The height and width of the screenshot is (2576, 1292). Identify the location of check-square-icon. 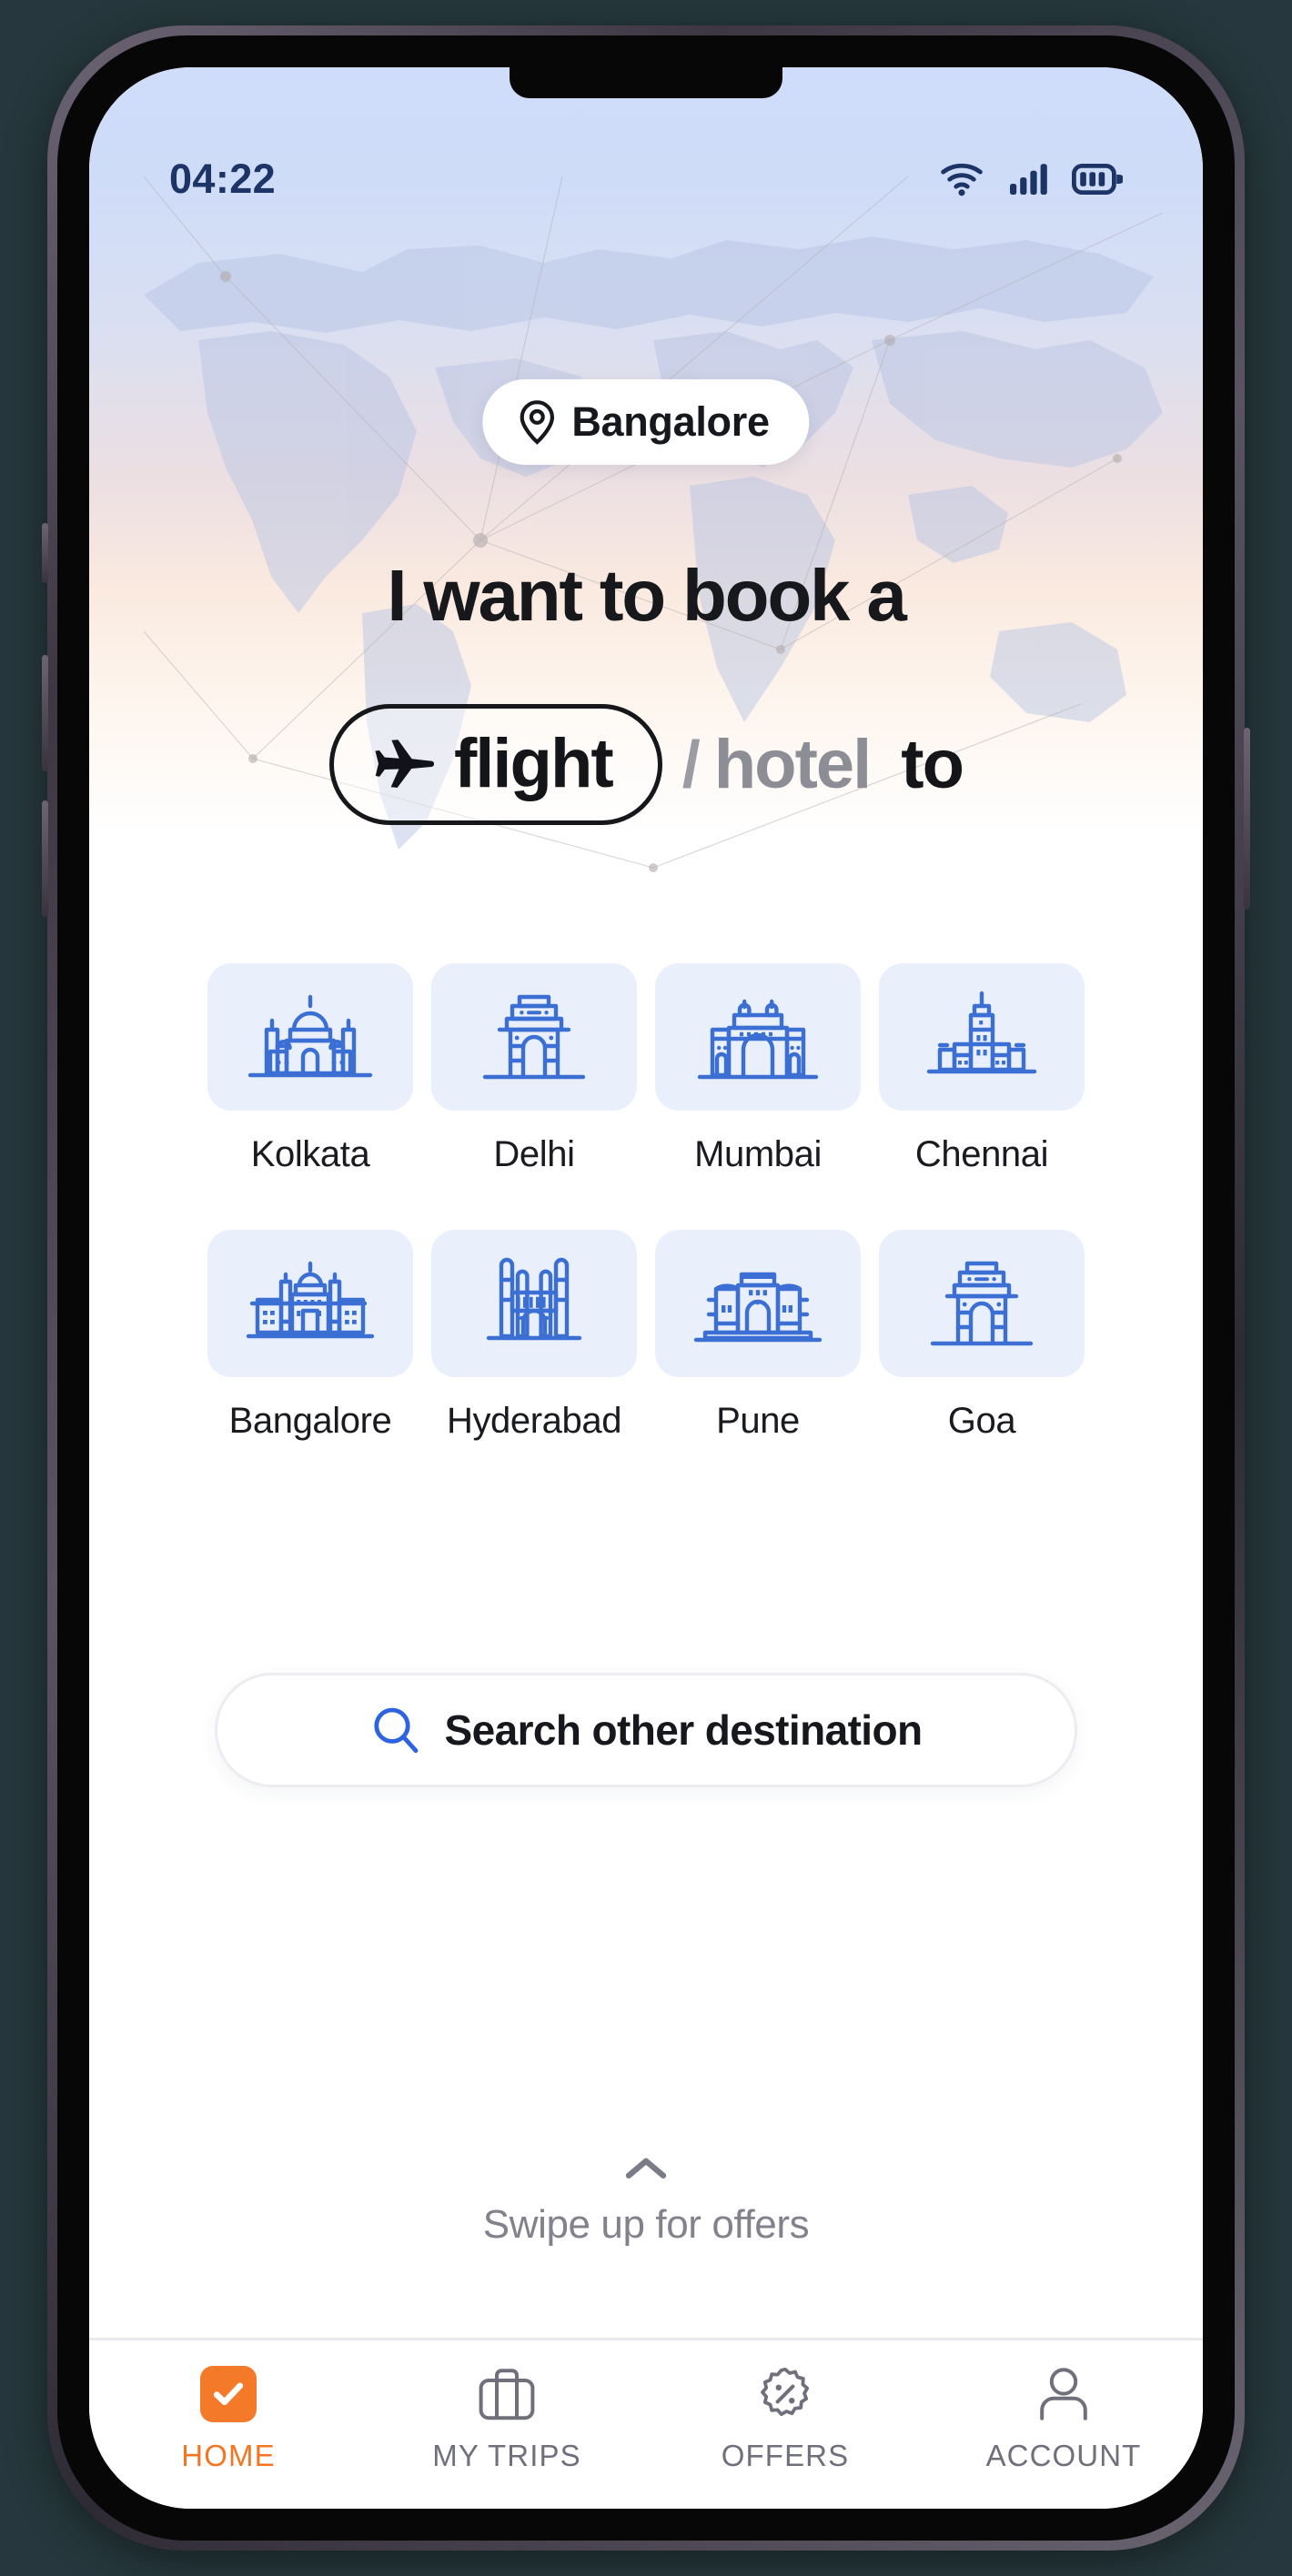
(229, 2394).